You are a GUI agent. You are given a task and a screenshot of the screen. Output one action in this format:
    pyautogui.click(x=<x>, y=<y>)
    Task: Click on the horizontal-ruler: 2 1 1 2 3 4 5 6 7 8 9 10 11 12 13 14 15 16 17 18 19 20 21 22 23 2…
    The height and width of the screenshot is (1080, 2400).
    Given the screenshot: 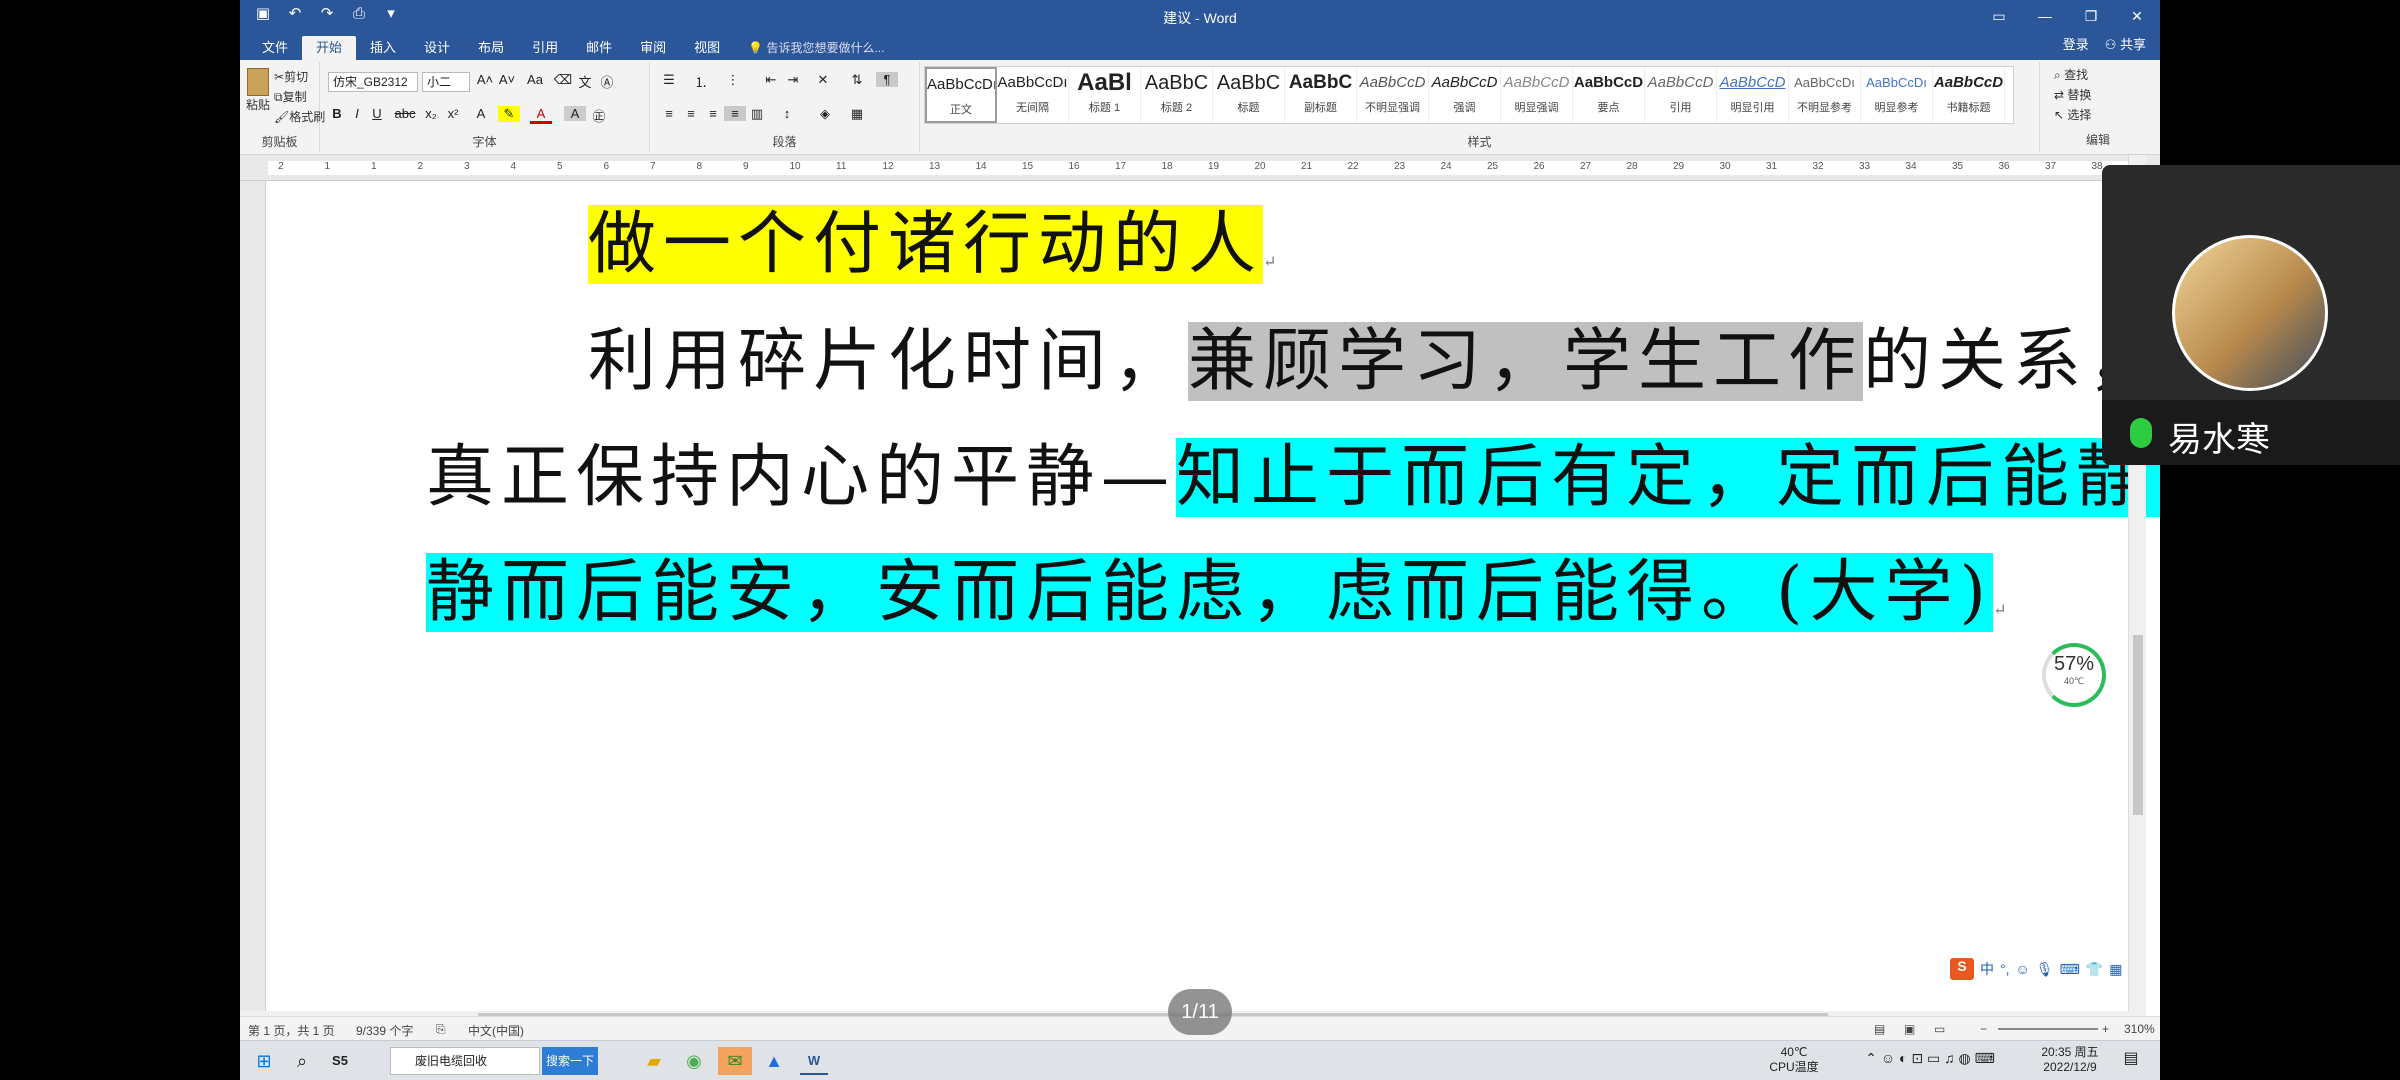 What is the action you would take?
    pyautogui.click(x=1200, y=168)
    